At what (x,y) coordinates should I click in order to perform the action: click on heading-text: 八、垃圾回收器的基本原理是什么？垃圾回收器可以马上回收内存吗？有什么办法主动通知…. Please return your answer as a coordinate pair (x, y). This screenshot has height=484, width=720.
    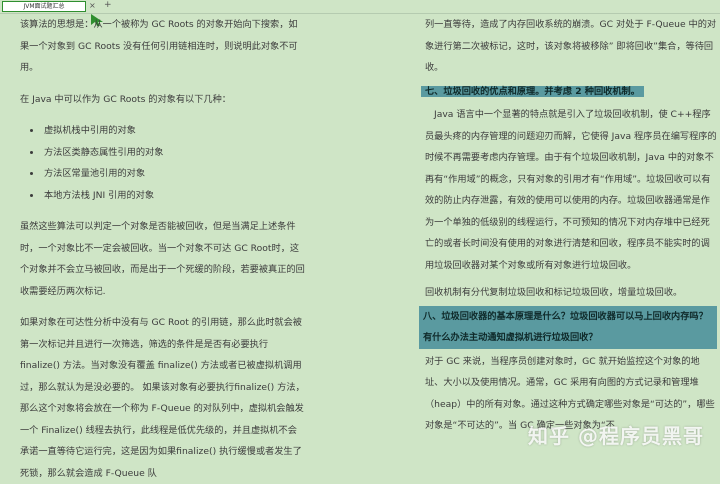
    Looking at the image, I should click on (565, 327).